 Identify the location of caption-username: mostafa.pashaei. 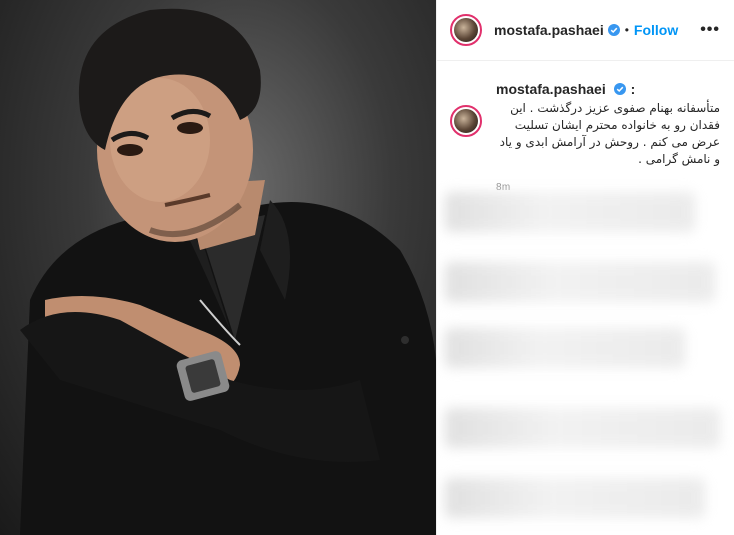
(551, 89).